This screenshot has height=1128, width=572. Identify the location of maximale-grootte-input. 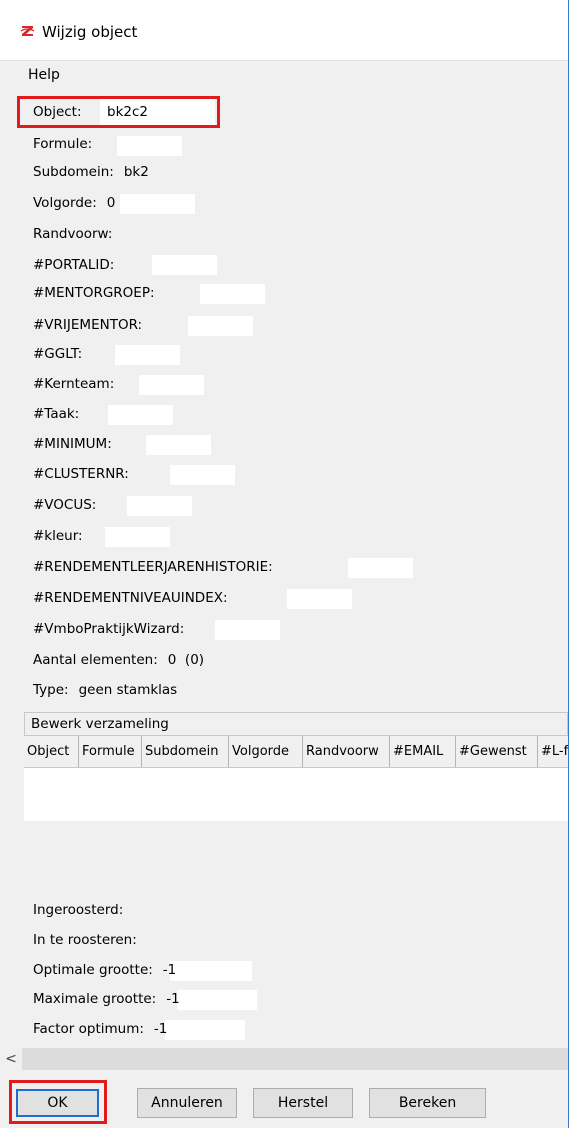
(217, 1000).